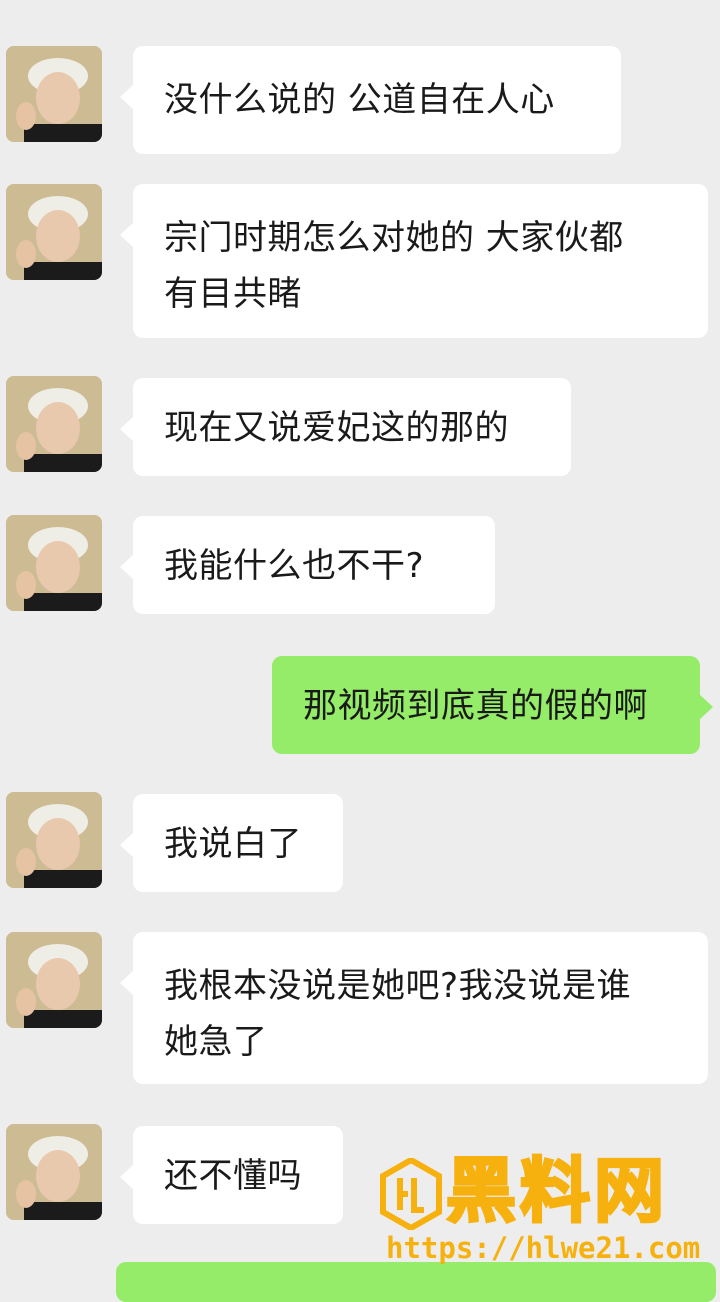 The height and width of the screenshot is (1302, 720). I want to click on message-text-line: 宗门时期怎么对她的 大家伙都, so click(394, 238).